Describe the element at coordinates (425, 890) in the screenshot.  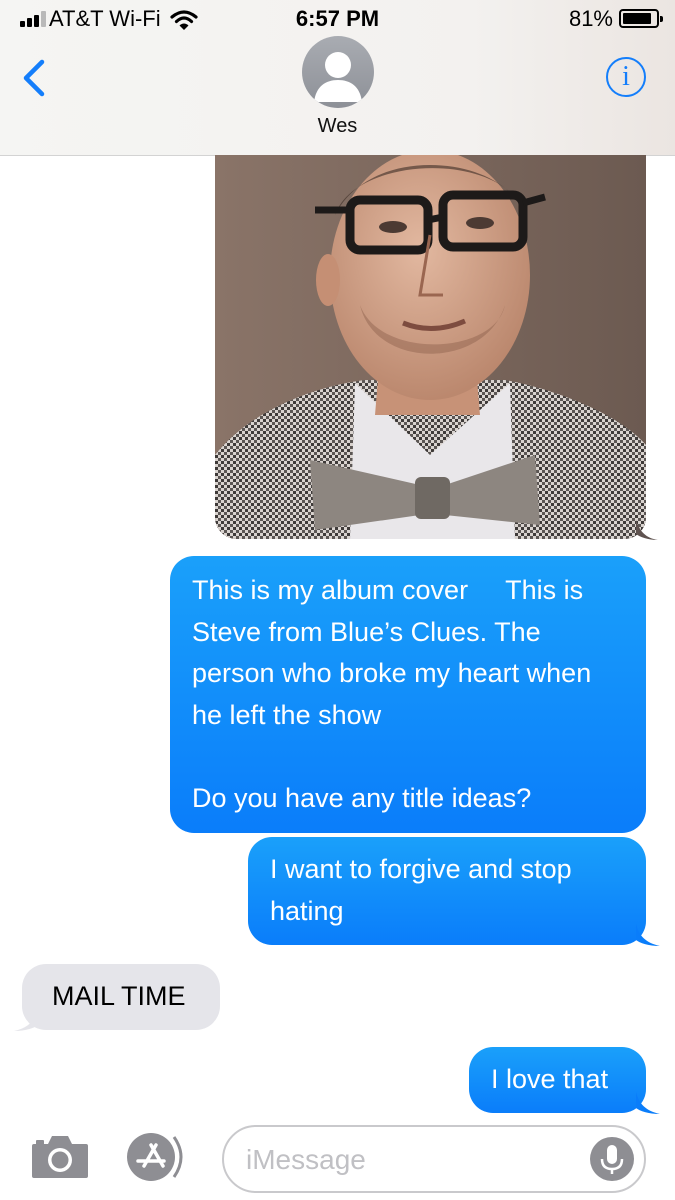
I see `message-text: I want to forgive and stop hating` at that location.